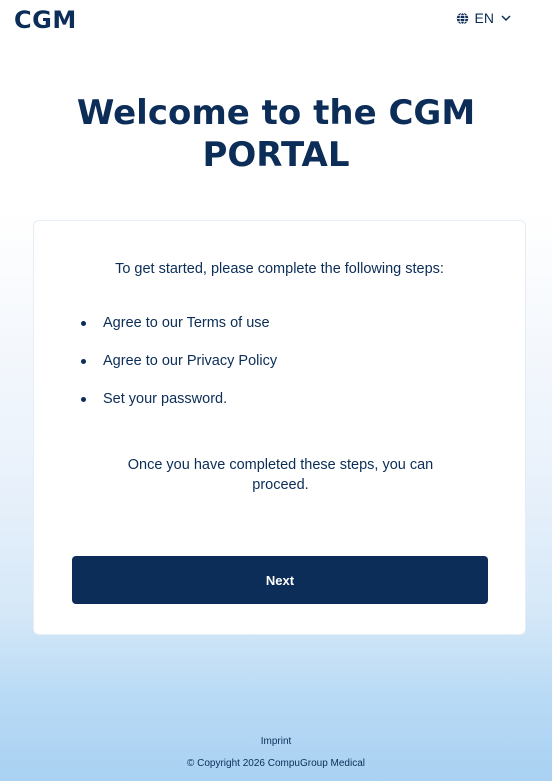 The image size is (552, 781). Describe the element at coordinates (280, 580) in the screenshot. I see `next-button: Next` at that location.